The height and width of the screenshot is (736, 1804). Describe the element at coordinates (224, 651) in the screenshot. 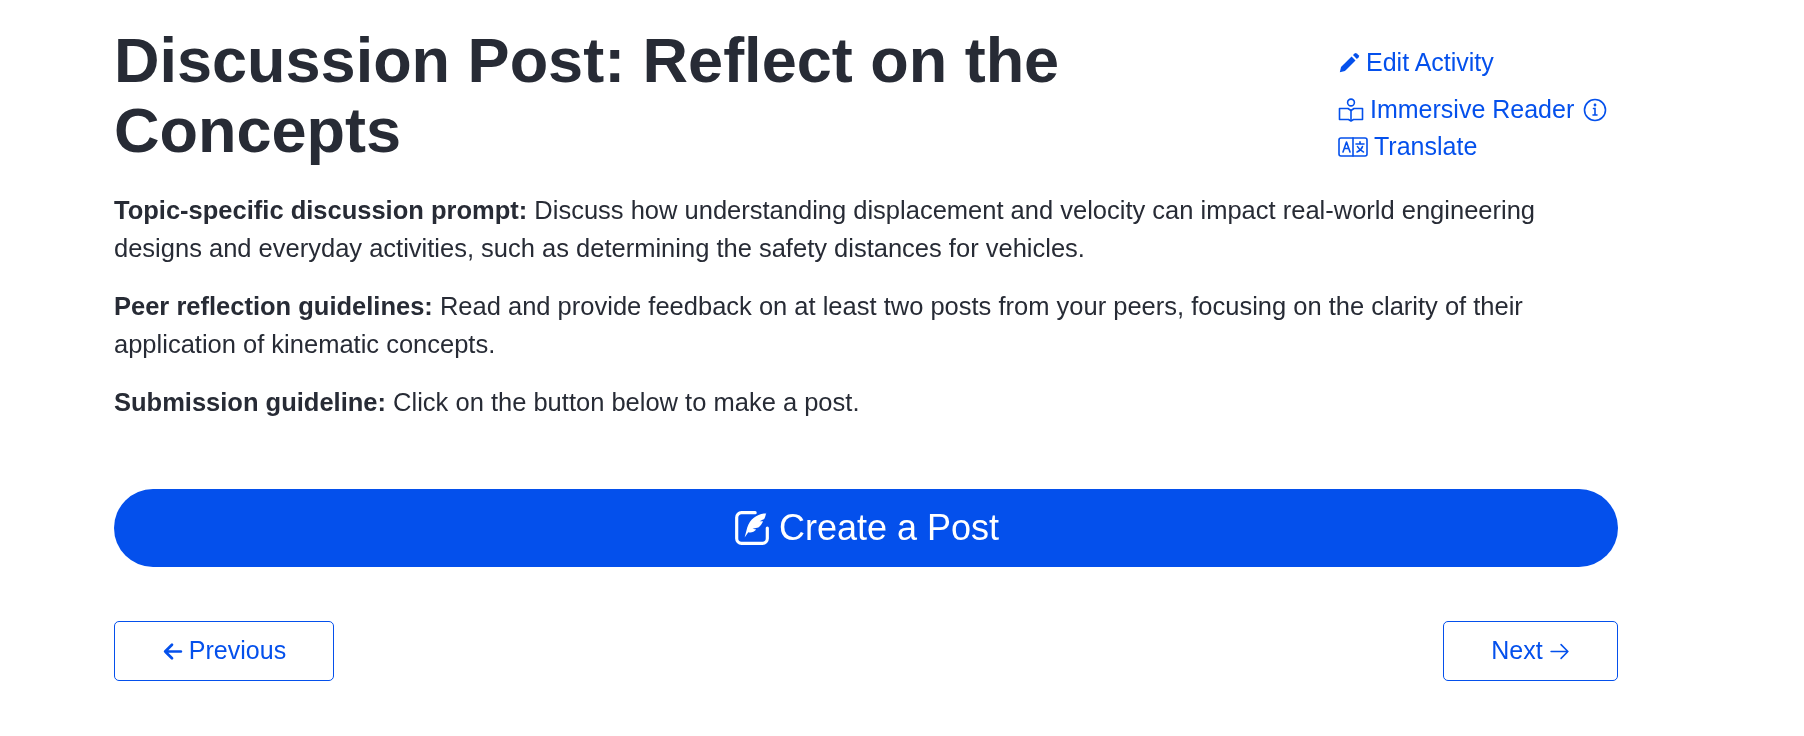

I see `previous-button: Previous` at that location.